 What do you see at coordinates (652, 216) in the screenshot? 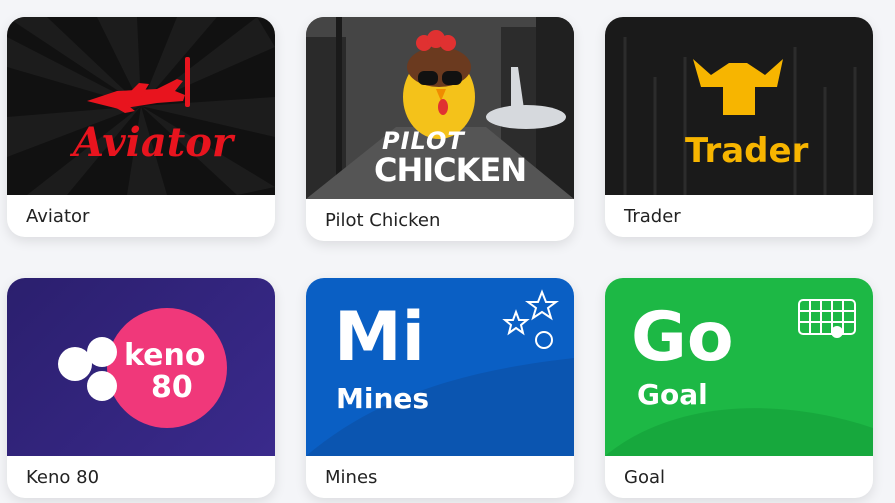
I see `game-label: Trader` at bounding box center [652, 216].